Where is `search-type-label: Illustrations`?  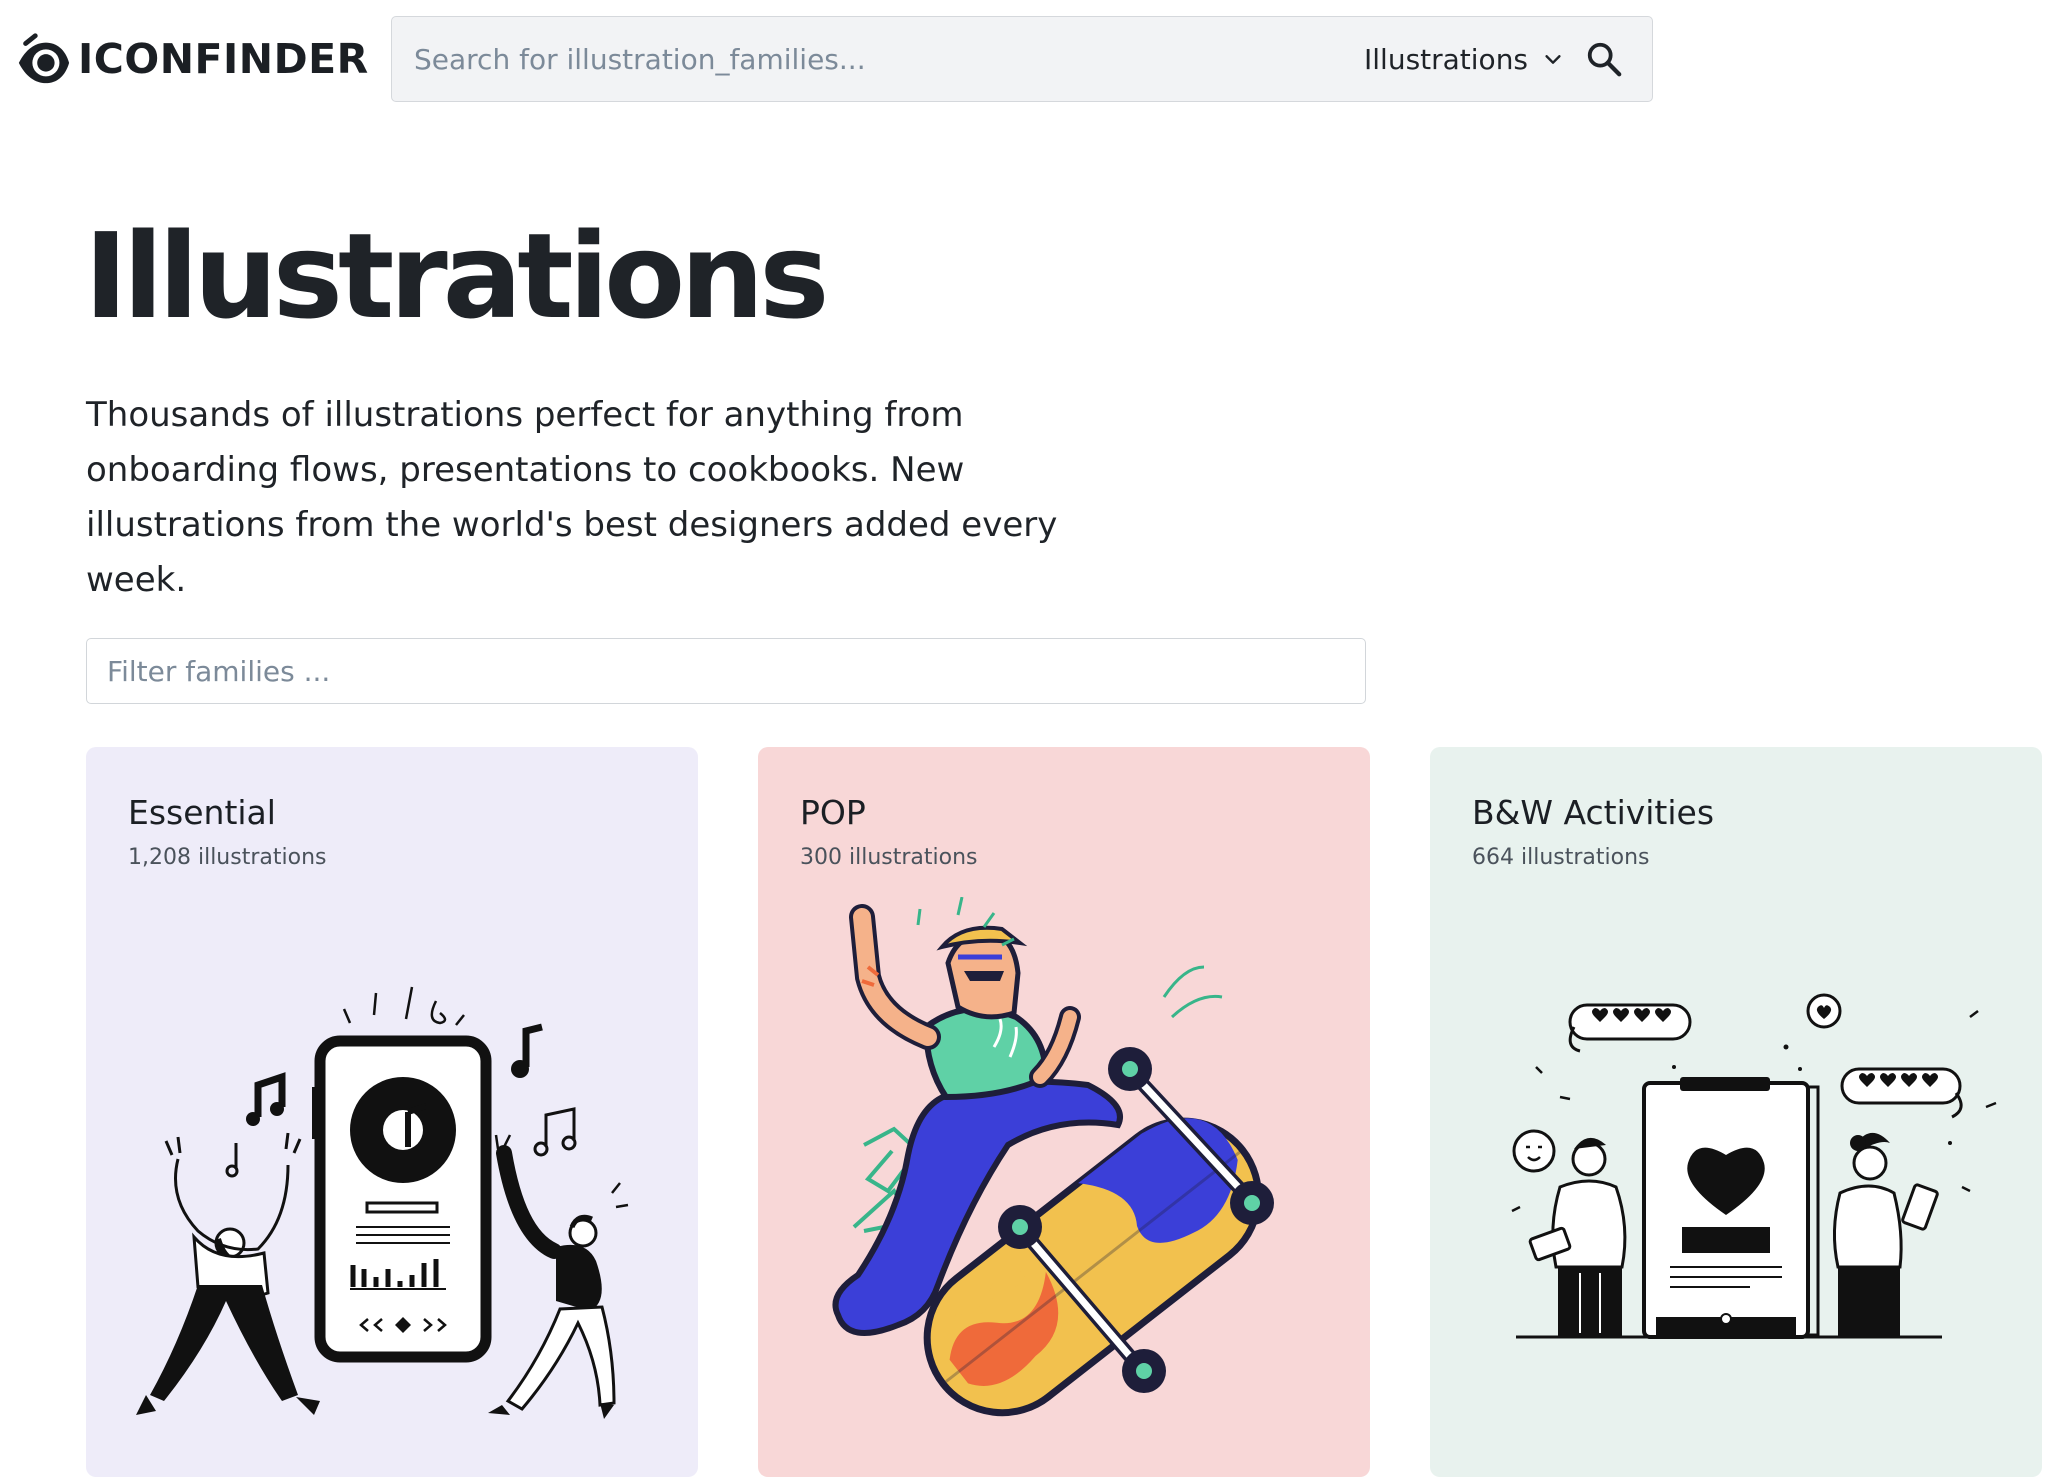 search-type-label: Illustrations is located at coordinates (1446, 59).